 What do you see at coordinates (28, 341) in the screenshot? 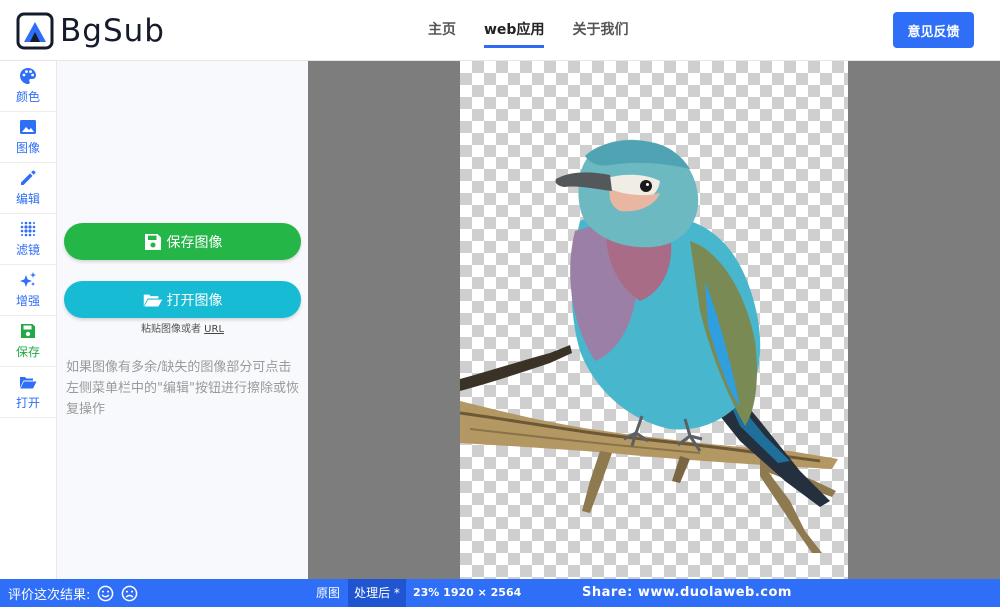
I see `rail-item-save: 保存` at bounding box center [28, 341].